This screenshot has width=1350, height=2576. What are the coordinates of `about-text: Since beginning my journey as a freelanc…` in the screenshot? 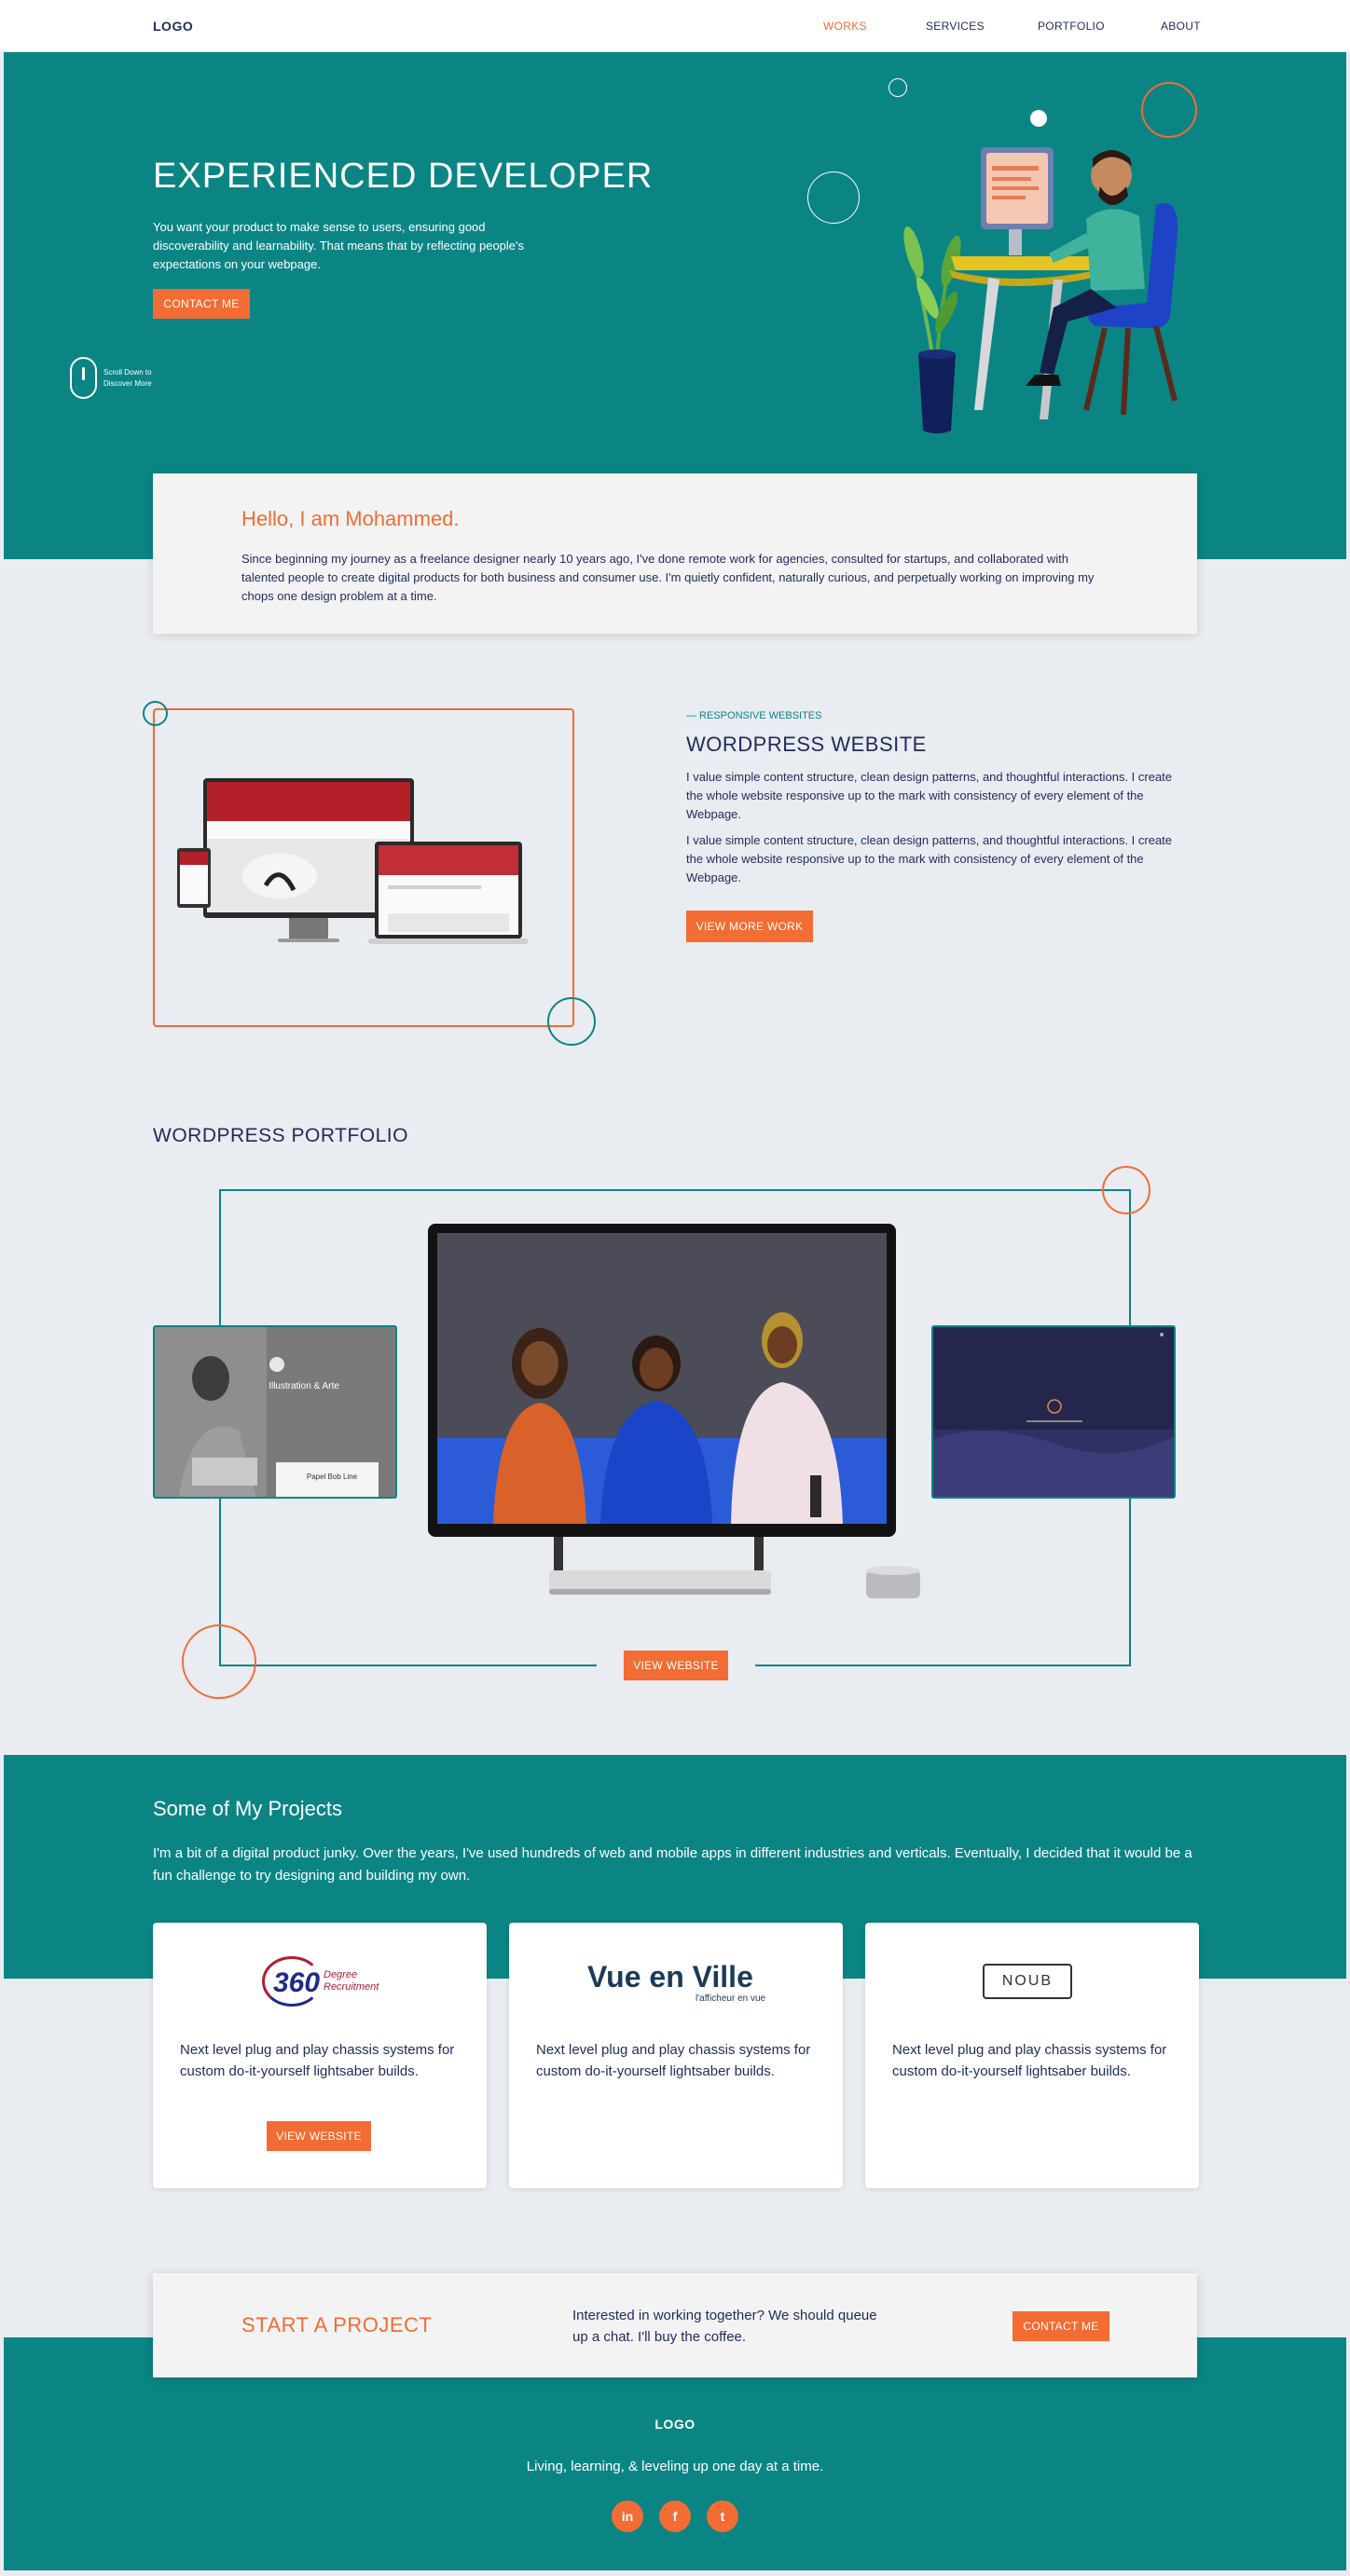 It's located at (668, 577).